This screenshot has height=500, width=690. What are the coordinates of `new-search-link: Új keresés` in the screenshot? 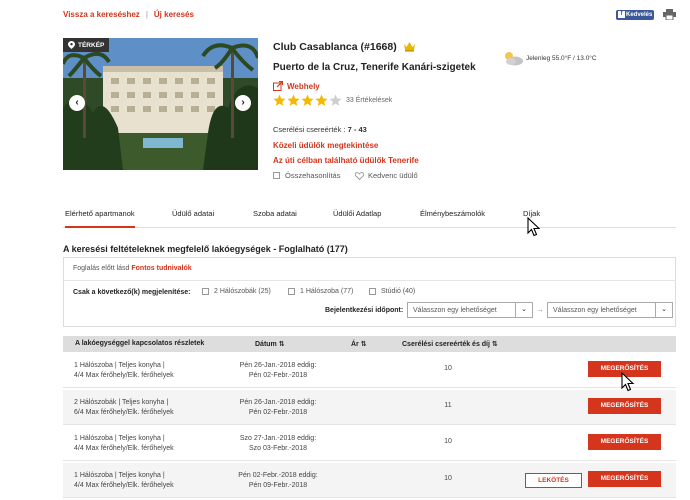 It's located at (174, 14).